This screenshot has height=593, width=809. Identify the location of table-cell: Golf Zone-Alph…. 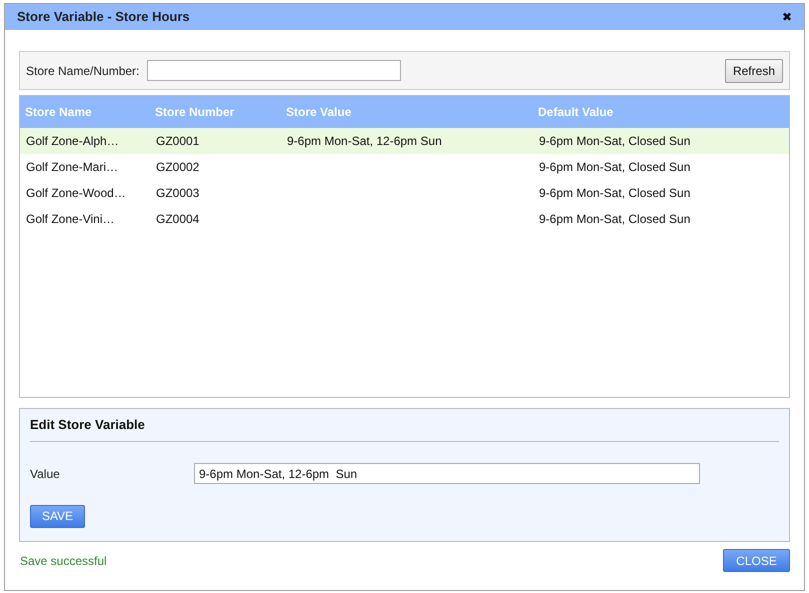
(72, 141).